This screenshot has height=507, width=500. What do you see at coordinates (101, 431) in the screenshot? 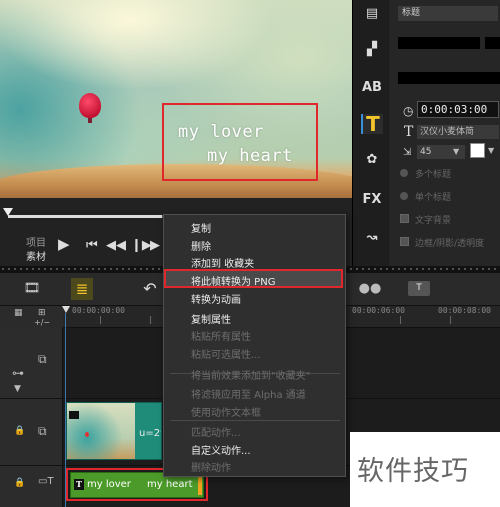
I see `video-clip-thumbnail` at bounding box center [101, 431].